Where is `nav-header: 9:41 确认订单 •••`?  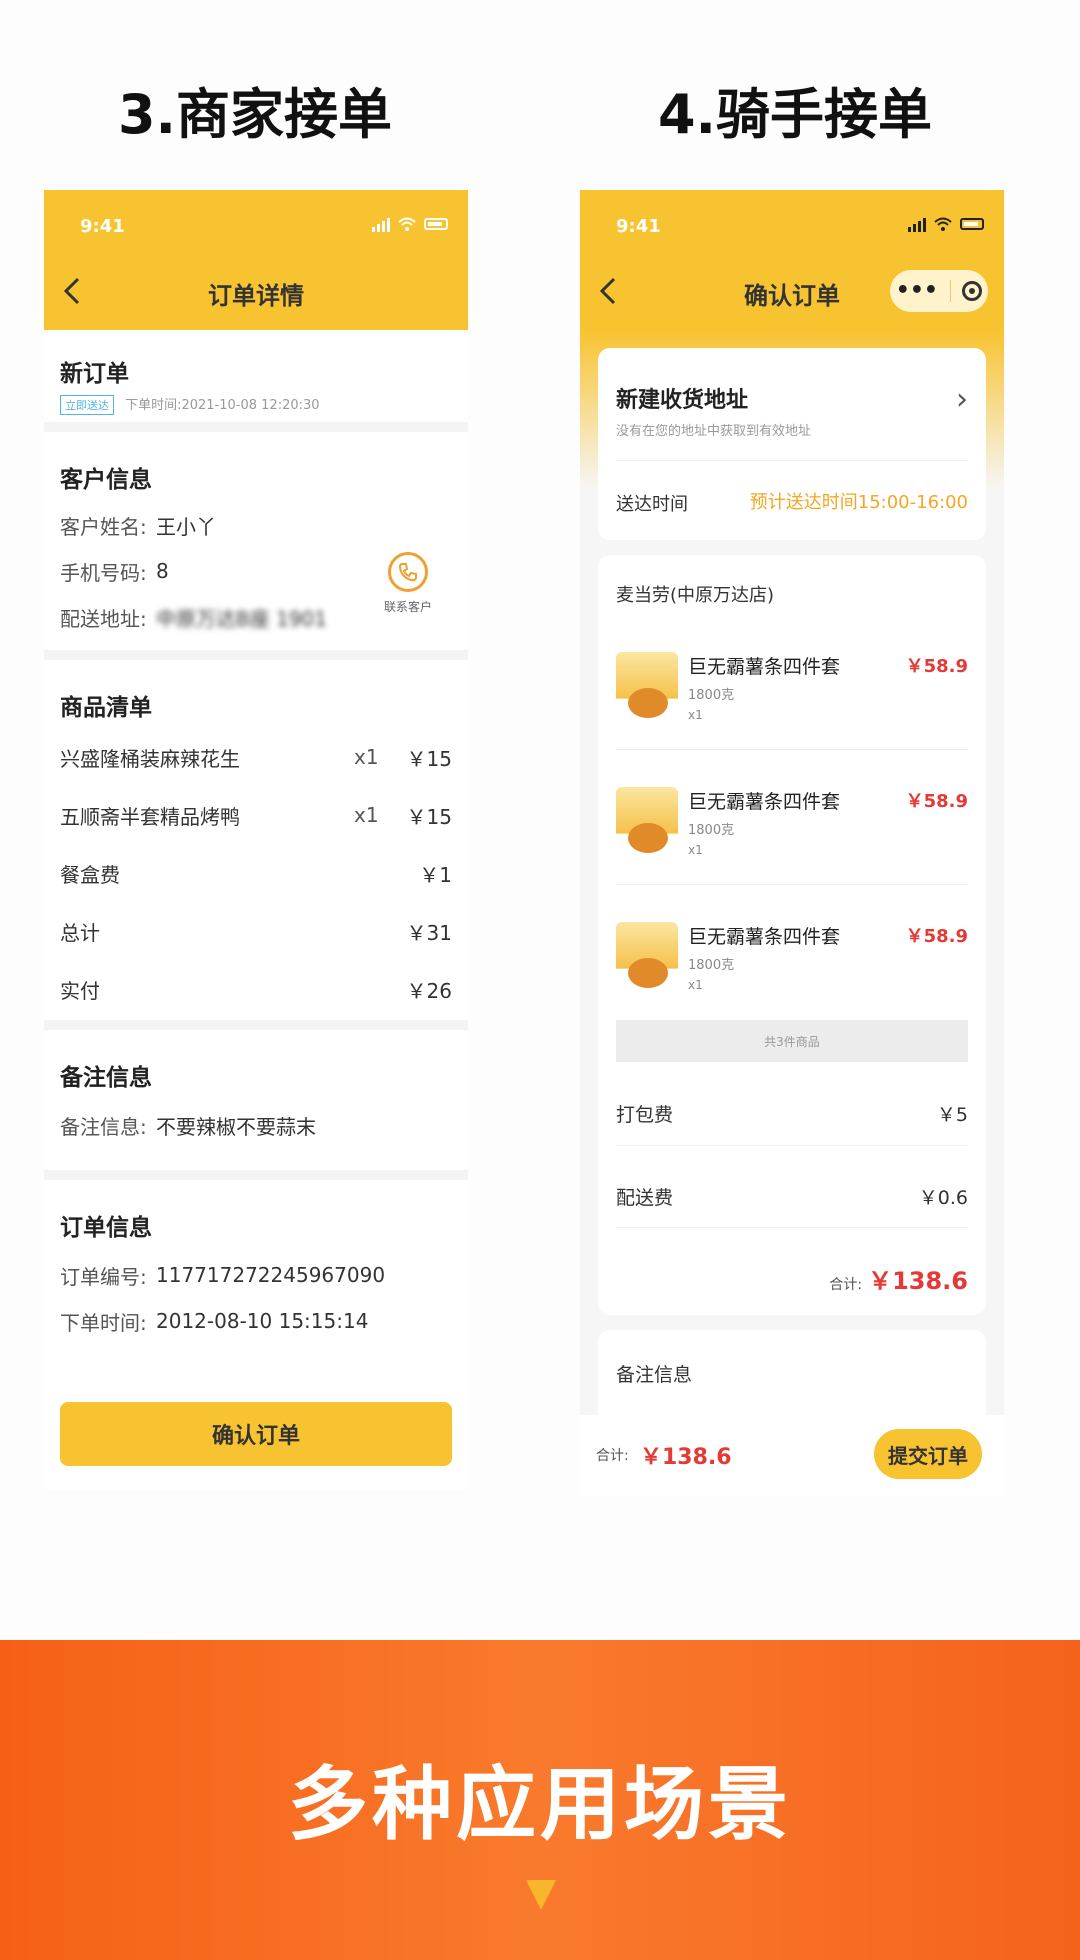
nav-header: 9:41 确认订单 ••• is located at coordinates (792, 260).